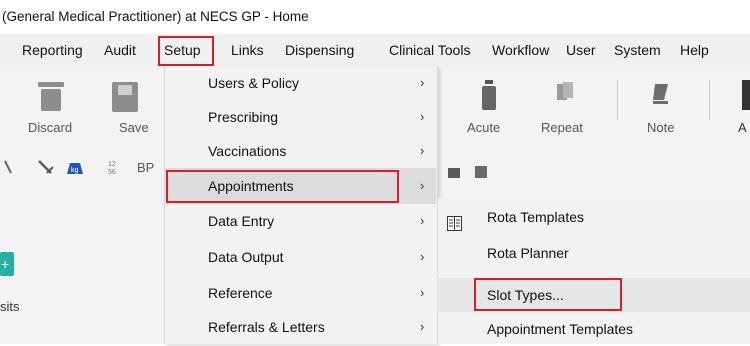 This screenshot has height=346, width=750. Describe the element at coordinates (134, 127) in the screenshot. I see `save-button: Save` at that location.